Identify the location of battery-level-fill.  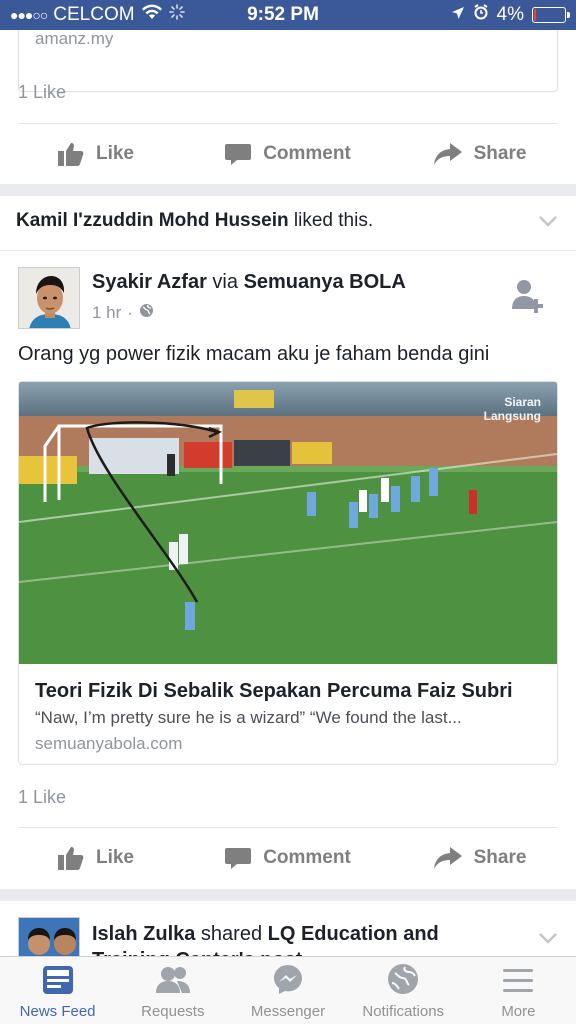
(535, 15).